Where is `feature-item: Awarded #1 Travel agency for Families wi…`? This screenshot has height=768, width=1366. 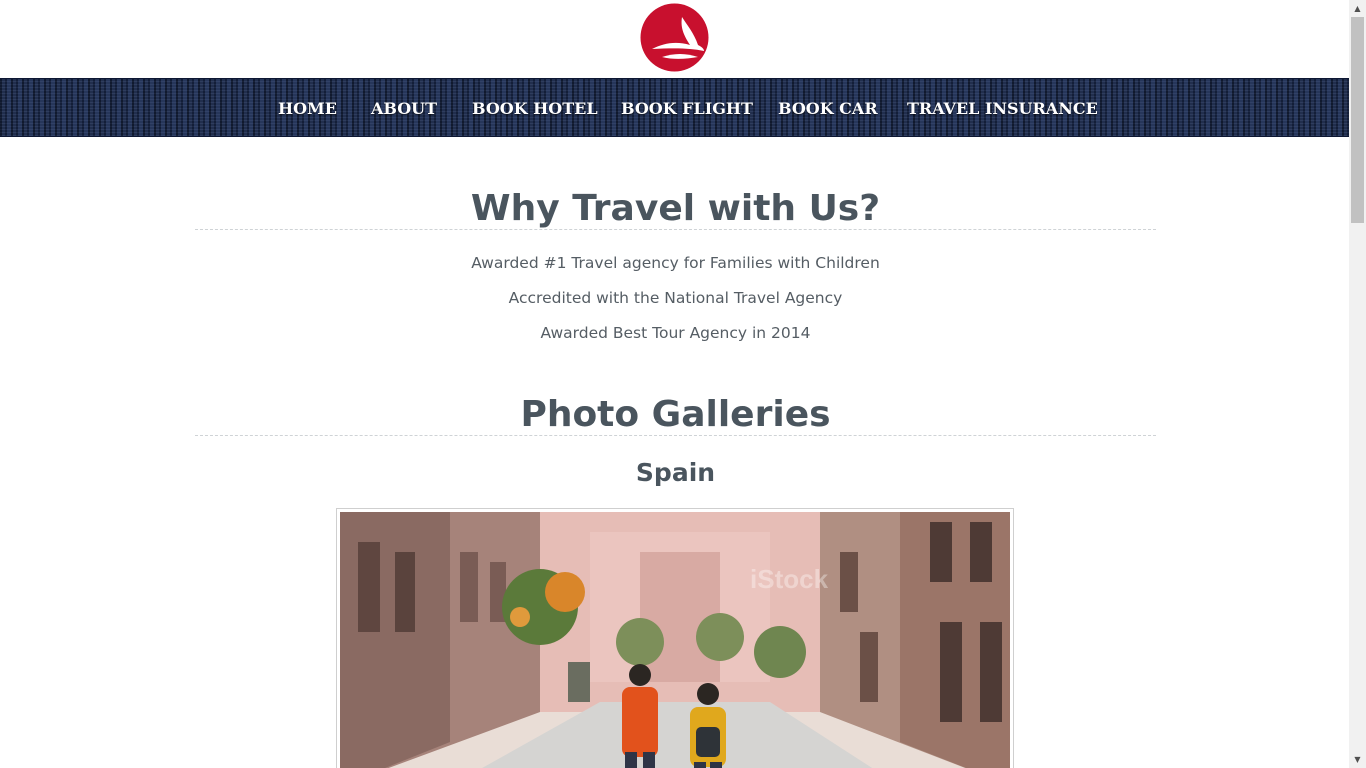
feature-item: Awarded #1 Travel agency for Families wi… is located at coordinates (675, 263).